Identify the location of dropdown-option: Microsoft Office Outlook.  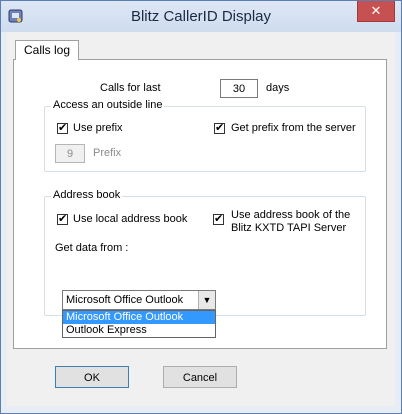
(139, 317).